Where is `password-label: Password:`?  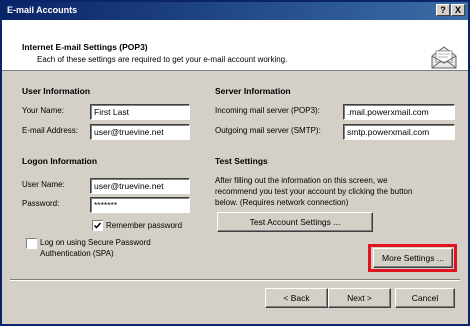 password-label: Password: is located at coordinates (41, 203).